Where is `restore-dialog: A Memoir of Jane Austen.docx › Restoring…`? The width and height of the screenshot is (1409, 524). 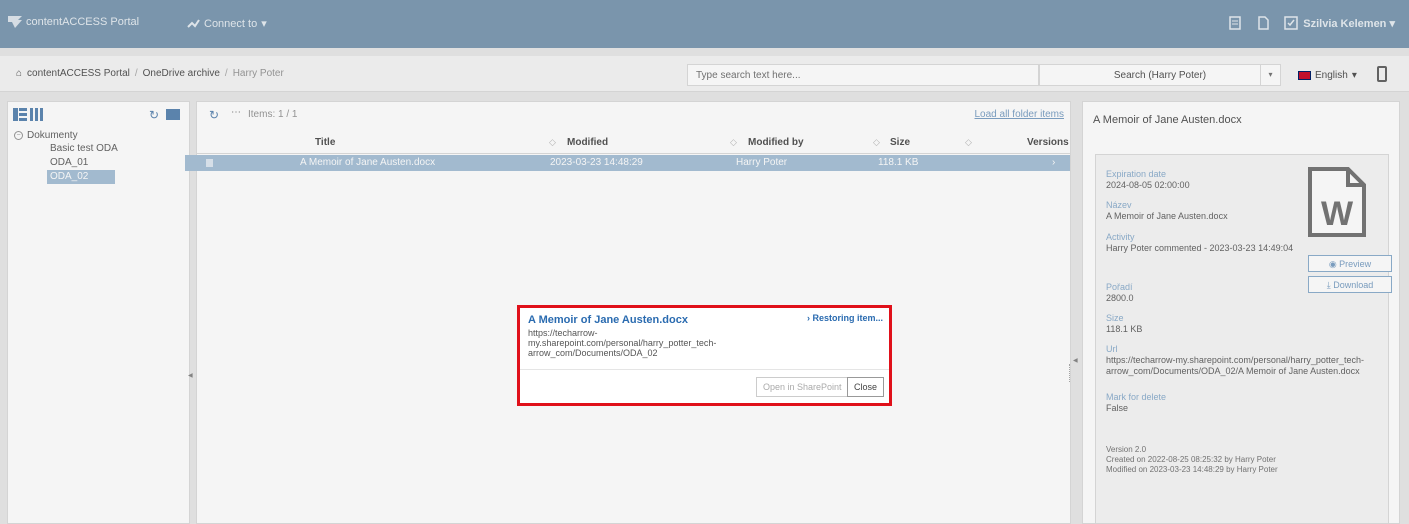
restore-dialog: A Memoir of Jane Austen.docx › Restoring… is located at coordinates (704, 355).